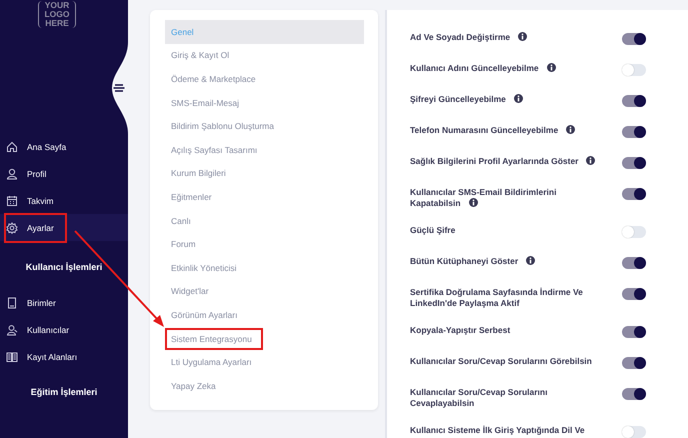 The width and height of the screenshot is (688, 438). Describe the element at coordinates (264, 244) in the screenshot. I see `settings-menu-item: Forum` at that location.